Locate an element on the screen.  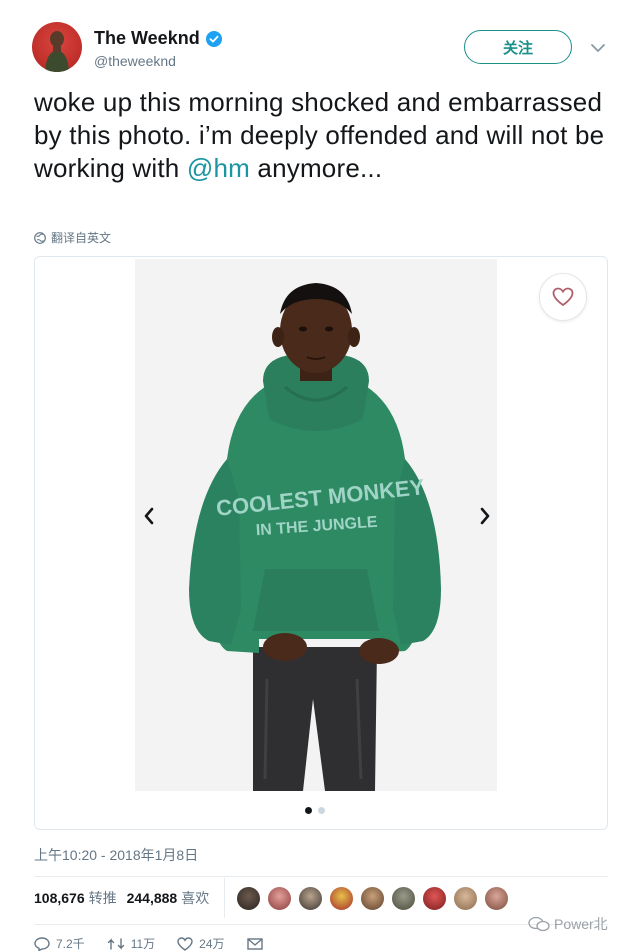
chevron-down-icon is located at coordinates (598, 48).